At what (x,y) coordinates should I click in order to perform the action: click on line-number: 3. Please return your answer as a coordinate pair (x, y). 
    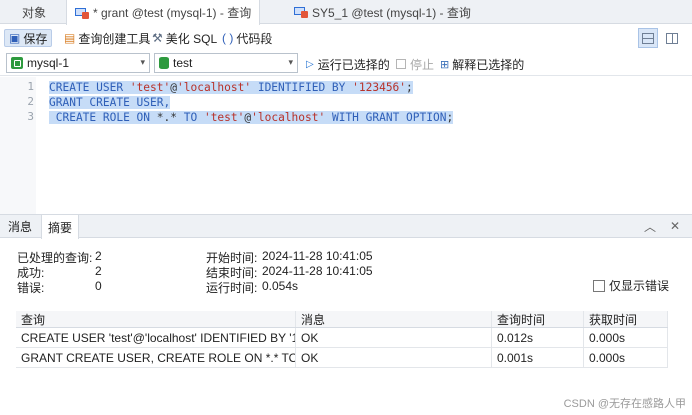
    Looking at the image, I should click on (30, 116).